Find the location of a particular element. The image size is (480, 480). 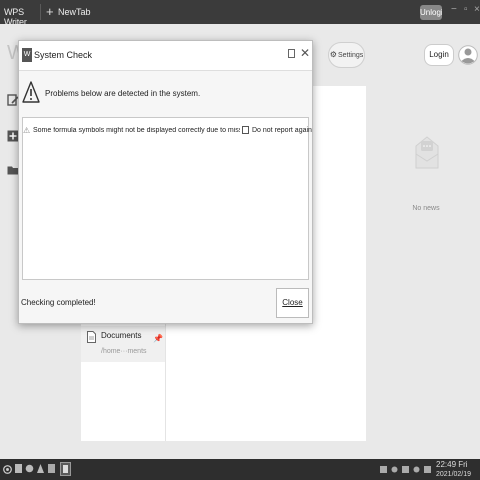

maximize-icon is located at coordinates (291, 53).